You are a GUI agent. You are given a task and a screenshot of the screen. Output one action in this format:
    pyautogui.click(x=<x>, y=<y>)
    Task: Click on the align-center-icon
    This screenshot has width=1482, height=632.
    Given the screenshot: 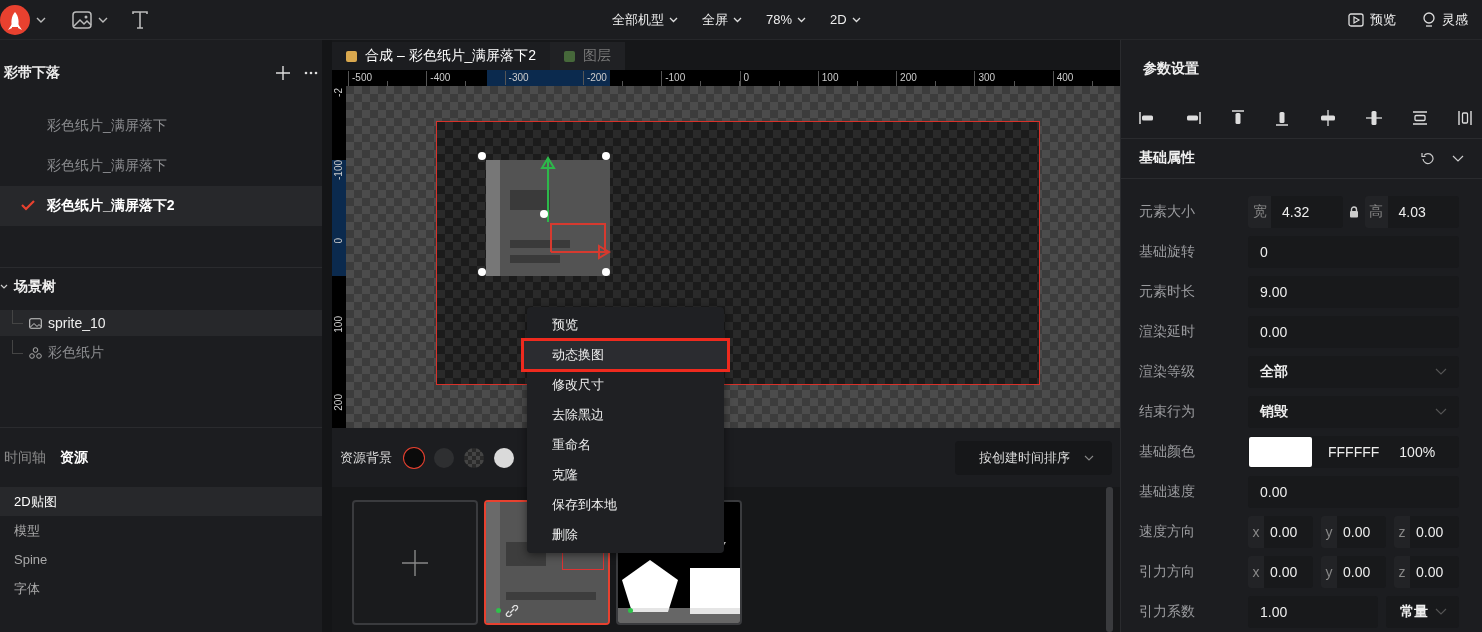 What is the action you would take?
    pyautogui.click(x=1373, y=117)
    